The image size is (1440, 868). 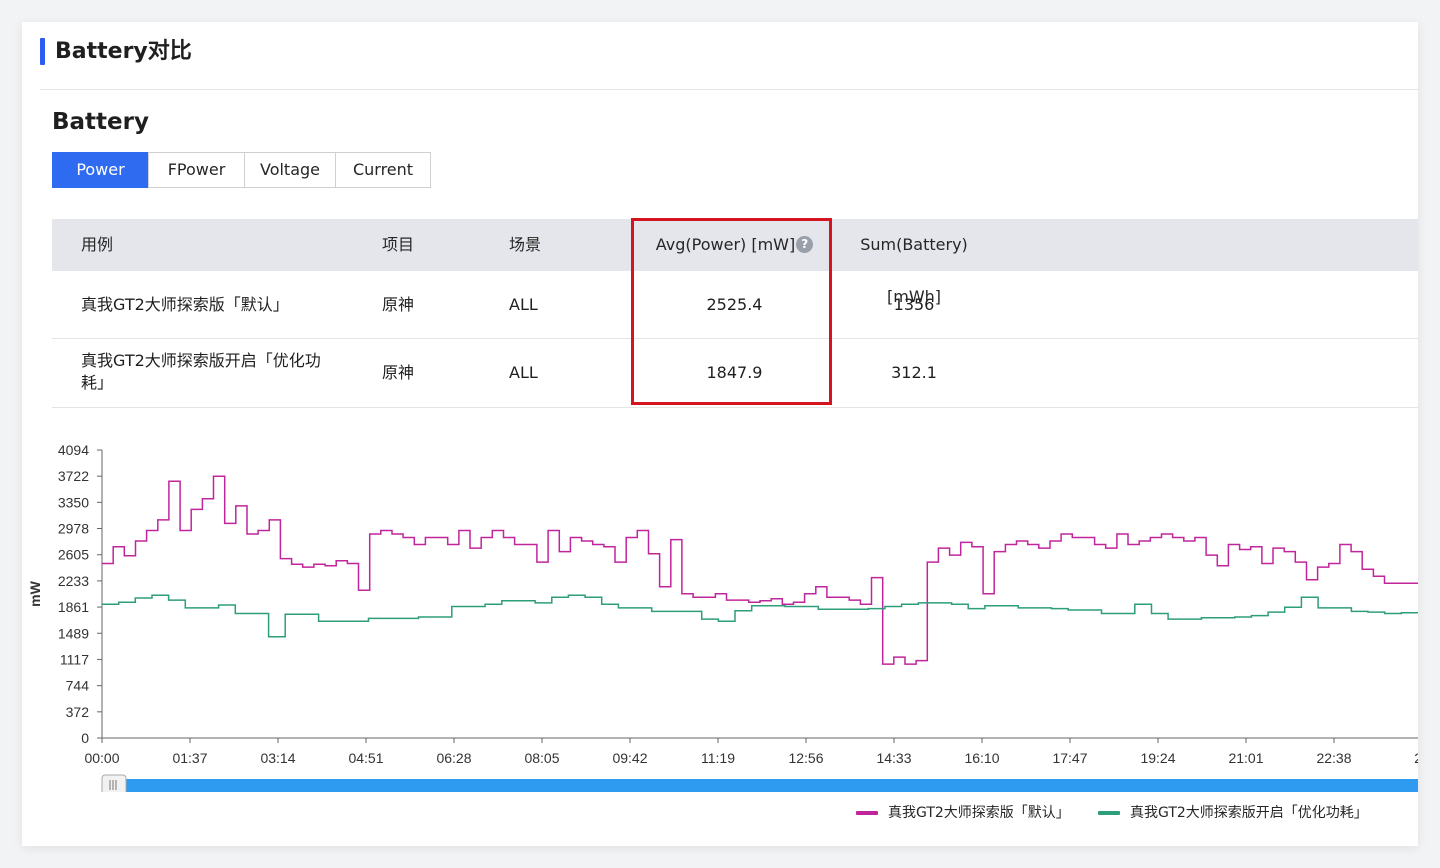 What do you see at coordinates (453, 758) in the screenshot?
I see `x-tick-label: 06:28` at bounding box center [453, 758].